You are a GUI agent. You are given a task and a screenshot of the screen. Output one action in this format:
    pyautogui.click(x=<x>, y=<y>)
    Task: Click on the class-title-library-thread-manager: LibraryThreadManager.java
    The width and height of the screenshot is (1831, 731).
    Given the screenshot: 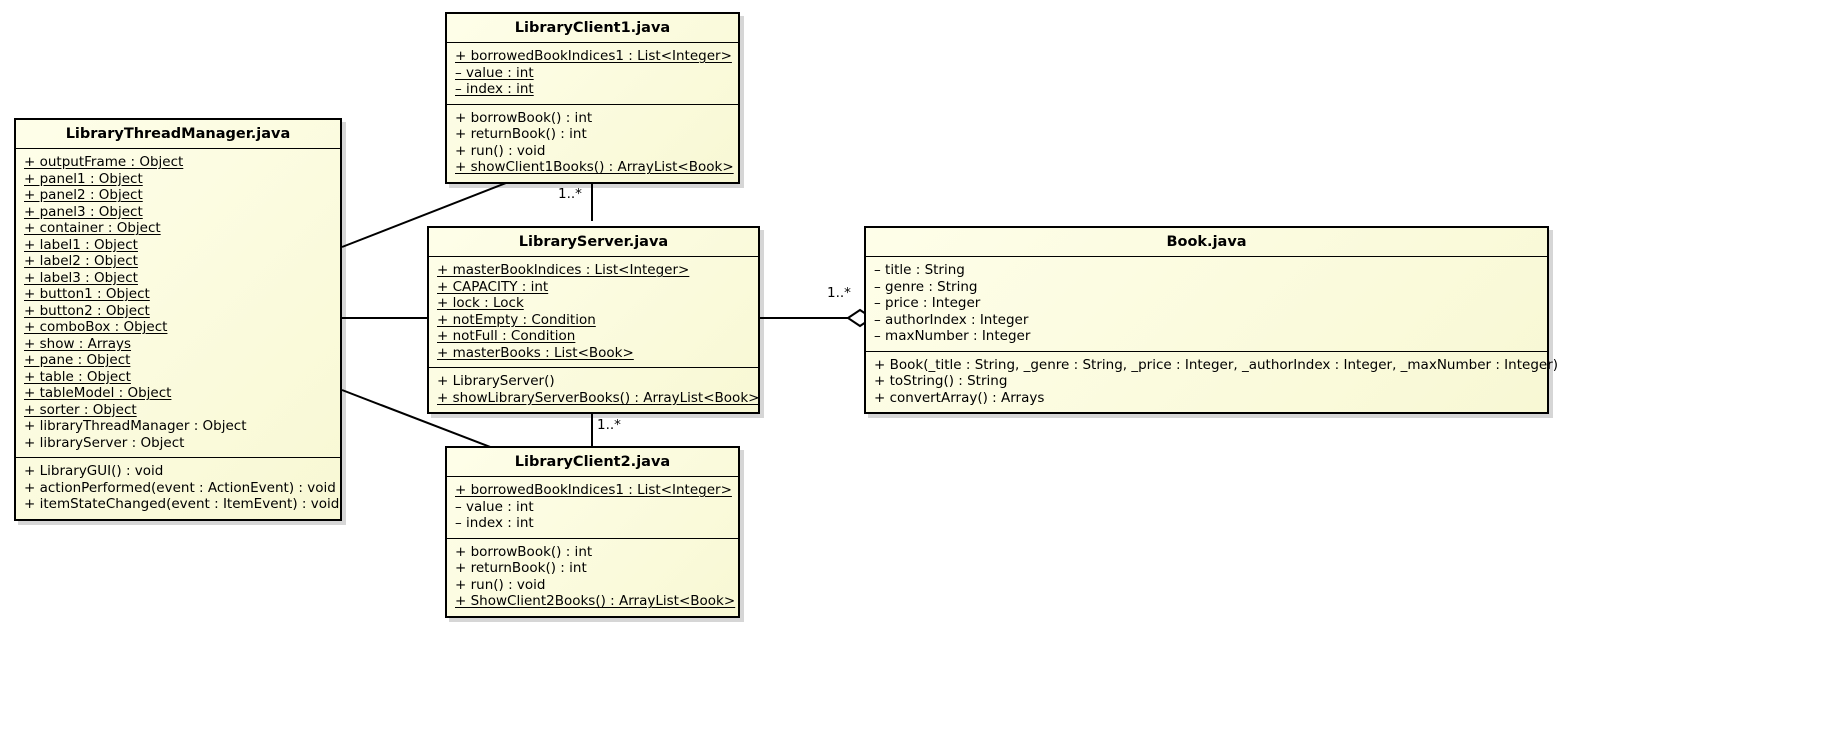 What is the action you would take?
    pyautogui.click(x=178, y=135)
    